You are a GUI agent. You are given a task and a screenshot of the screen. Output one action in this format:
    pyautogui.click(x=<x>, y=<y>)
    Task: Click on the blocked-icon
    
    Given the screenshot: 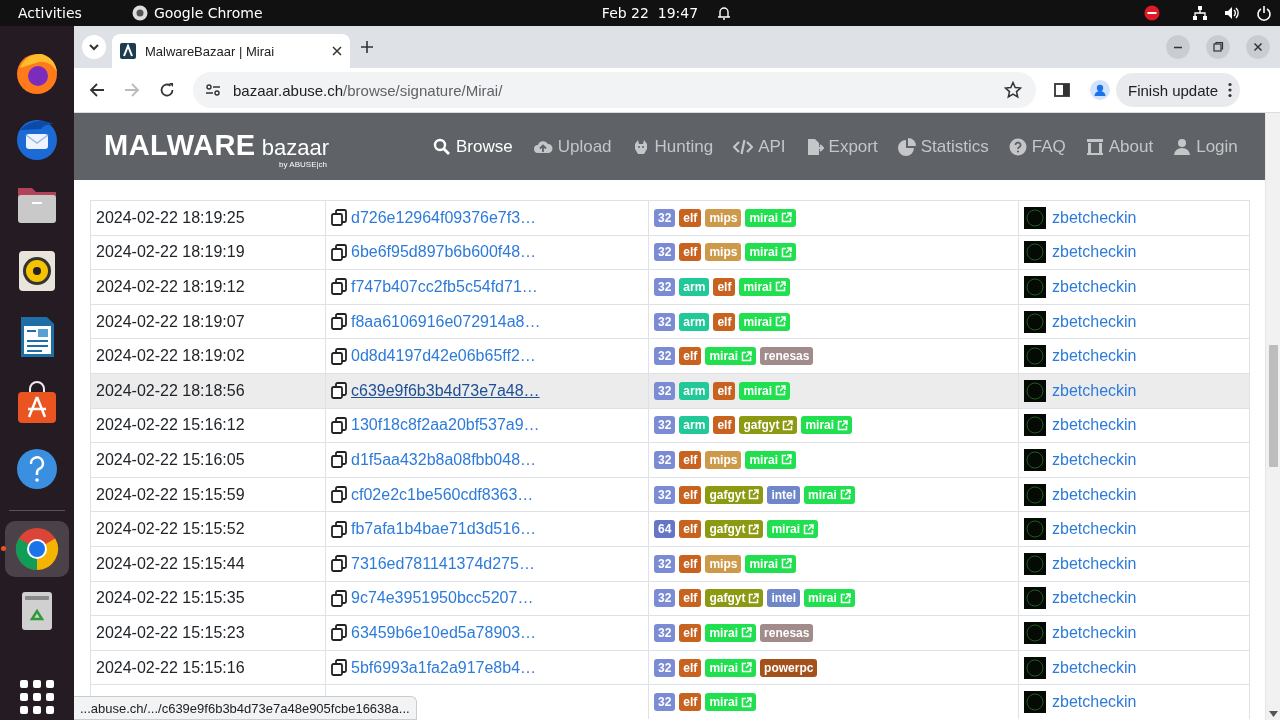 What is the action you would take?
    pyautogui.click(x=1152, y=13)
    